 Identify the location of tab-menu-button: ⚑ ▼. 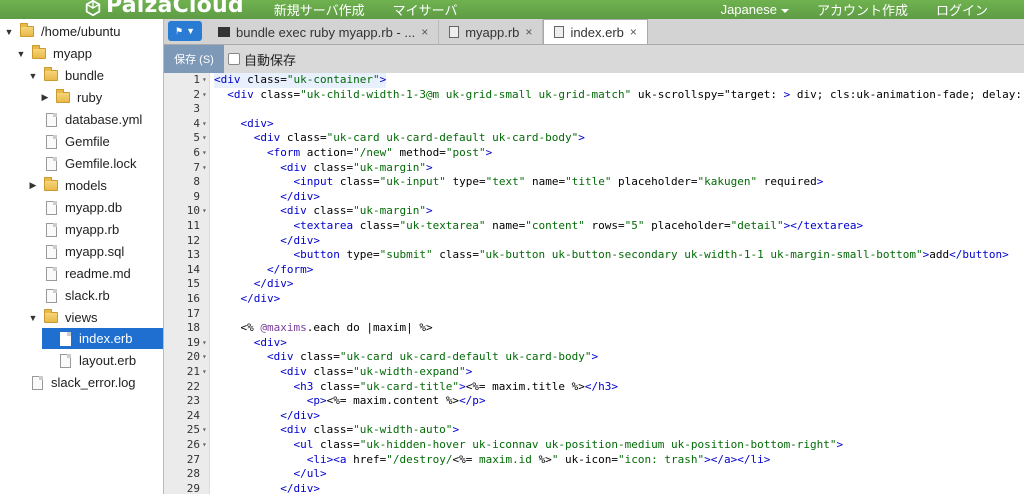
(185, 31).